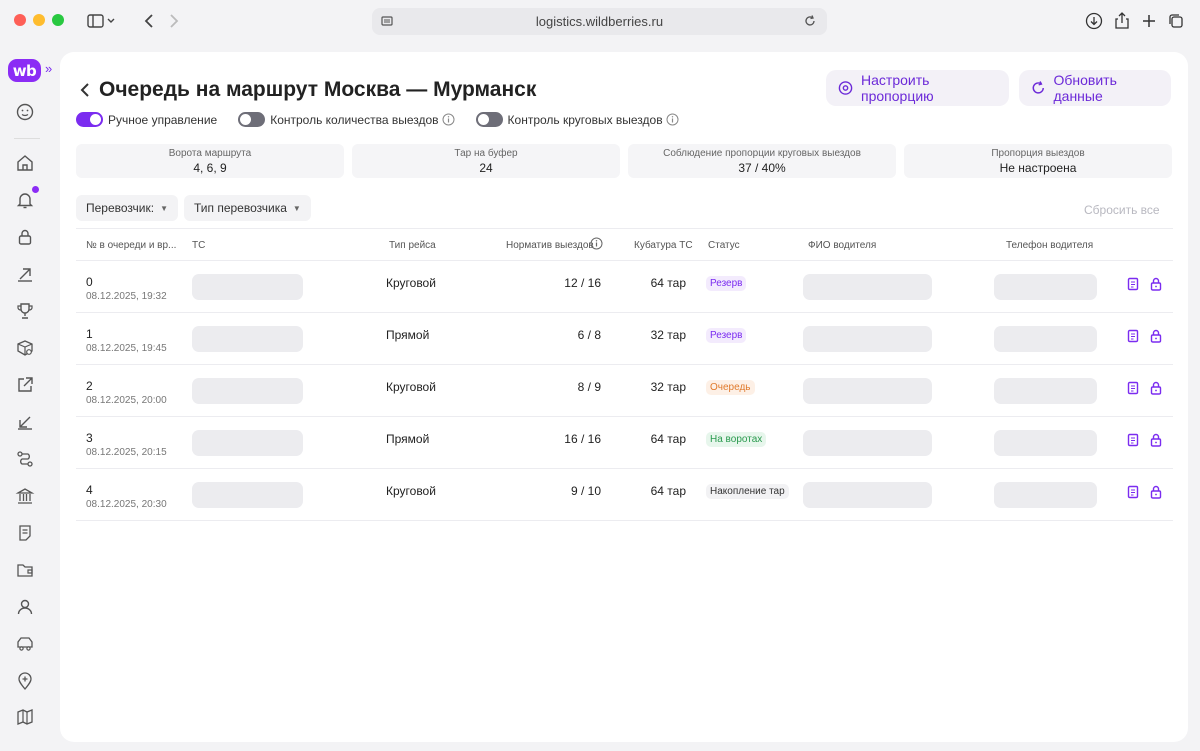 The image size is (1200, 751). I want to click on maximize-window-button, so click(58, 20).